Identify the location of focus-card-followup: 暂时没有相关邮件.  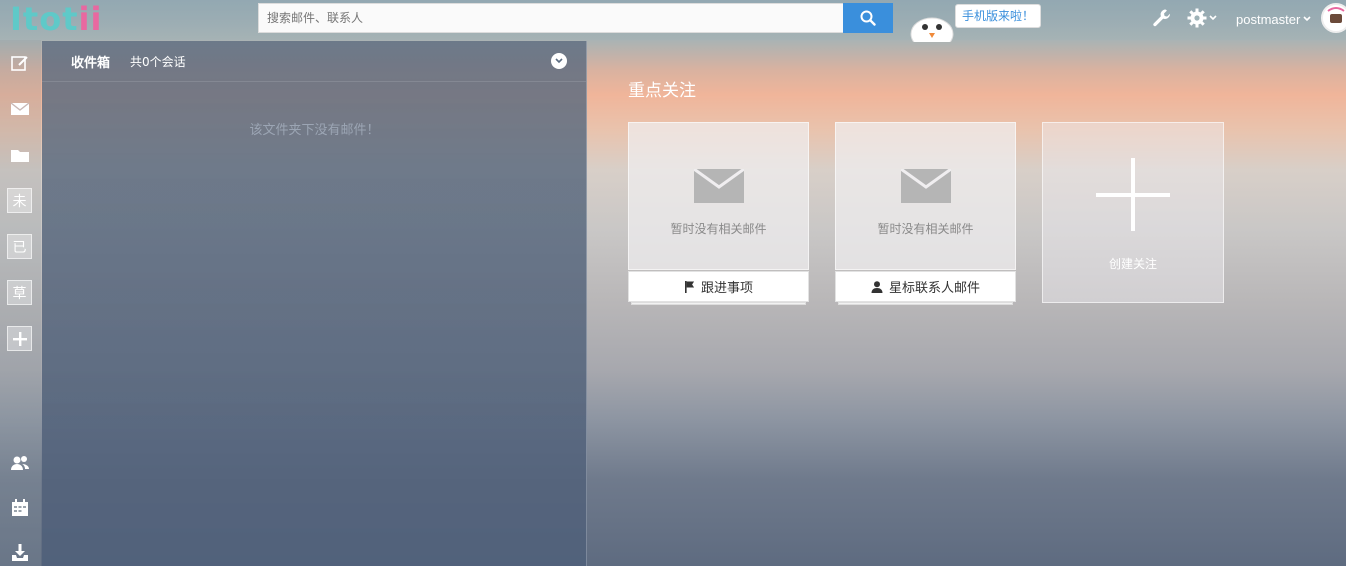
(718, 196).